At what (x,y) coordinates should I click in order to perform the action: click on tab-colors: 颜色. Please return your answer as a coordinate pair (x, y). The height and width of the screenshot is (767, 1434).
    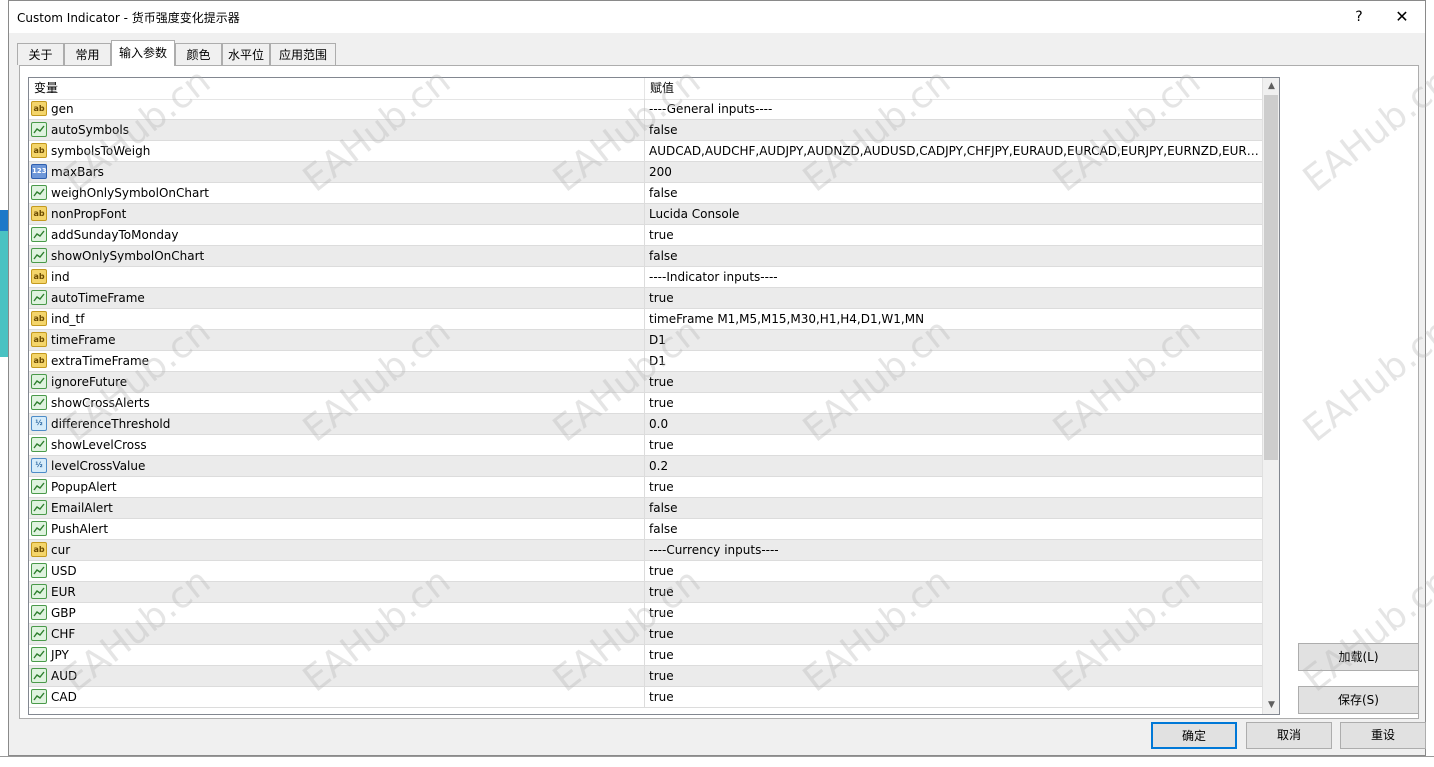
    Looking at the image, I should click on (198, 54).